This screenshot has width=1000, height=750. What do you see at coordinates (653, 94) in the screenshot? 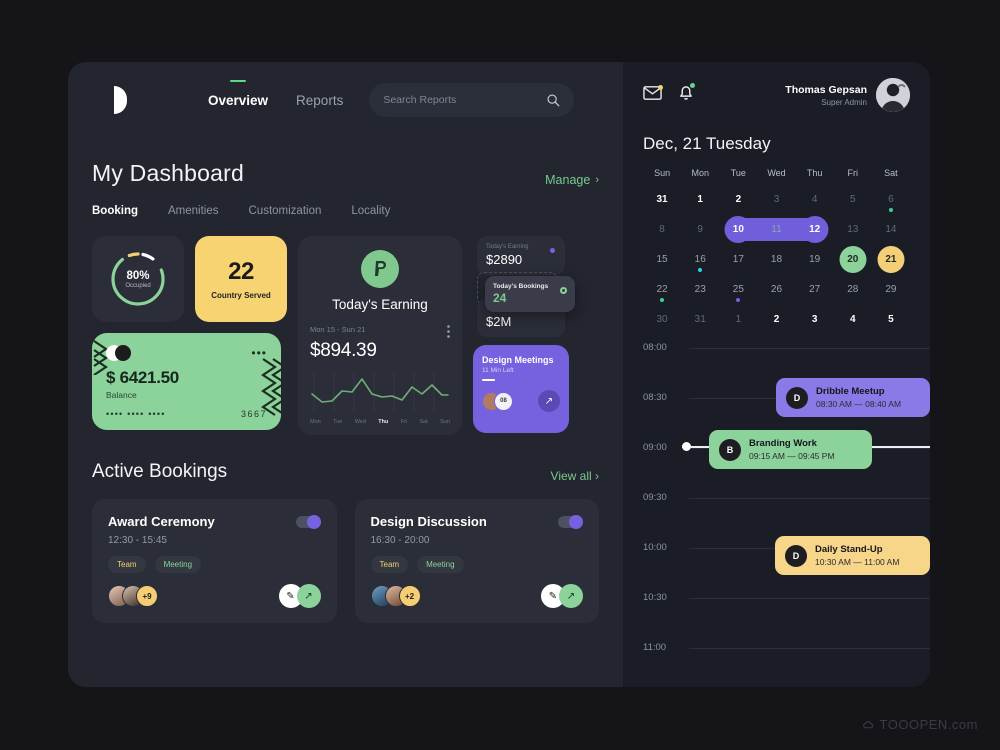
I see `mail-icon` at bounding box center [653, 94].